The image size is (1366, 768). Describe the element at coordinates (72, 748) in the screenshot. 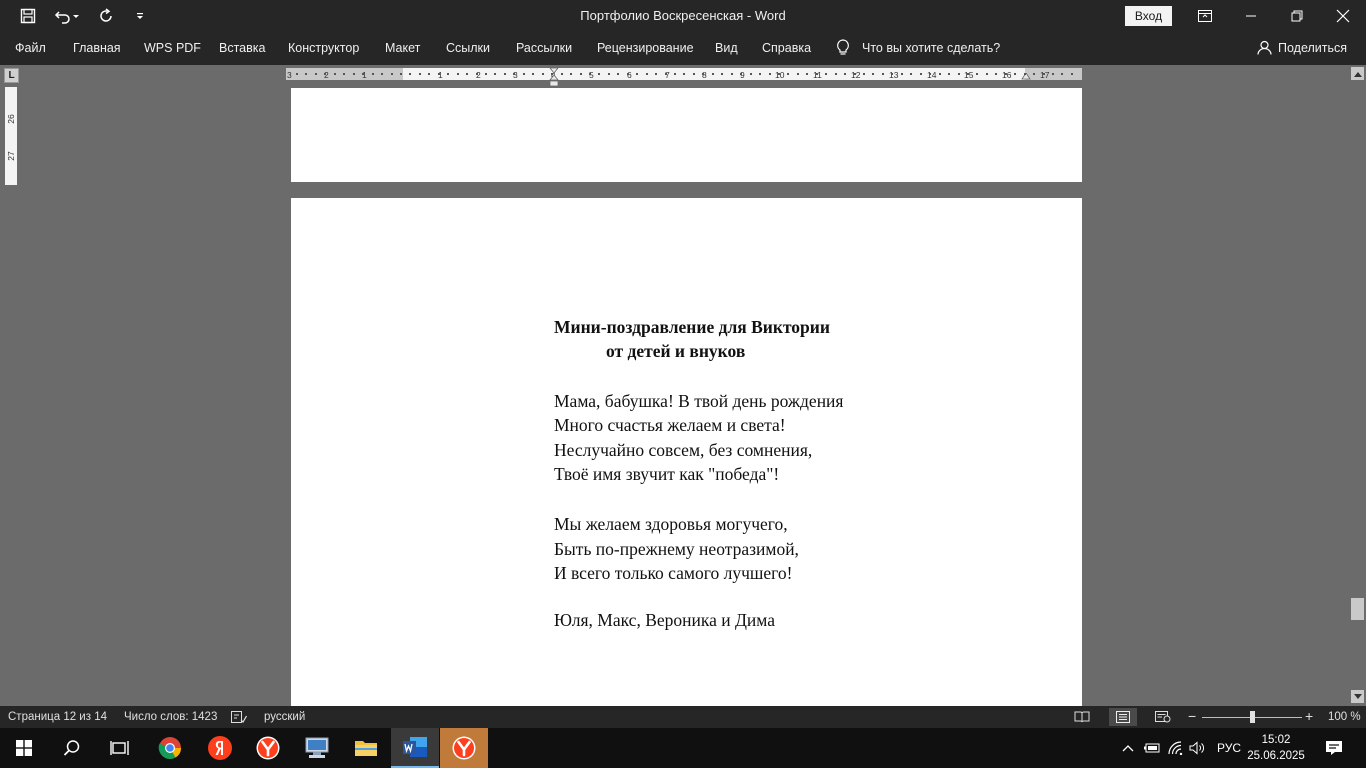

I see `search-button` at that location.